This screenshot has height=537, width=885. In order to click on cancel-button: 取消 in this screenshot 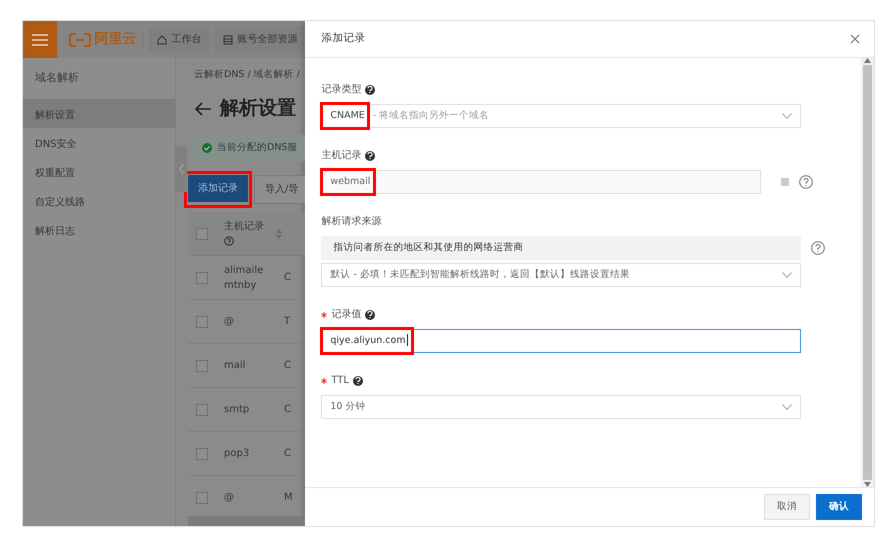, I will do `click(787, 507)`.